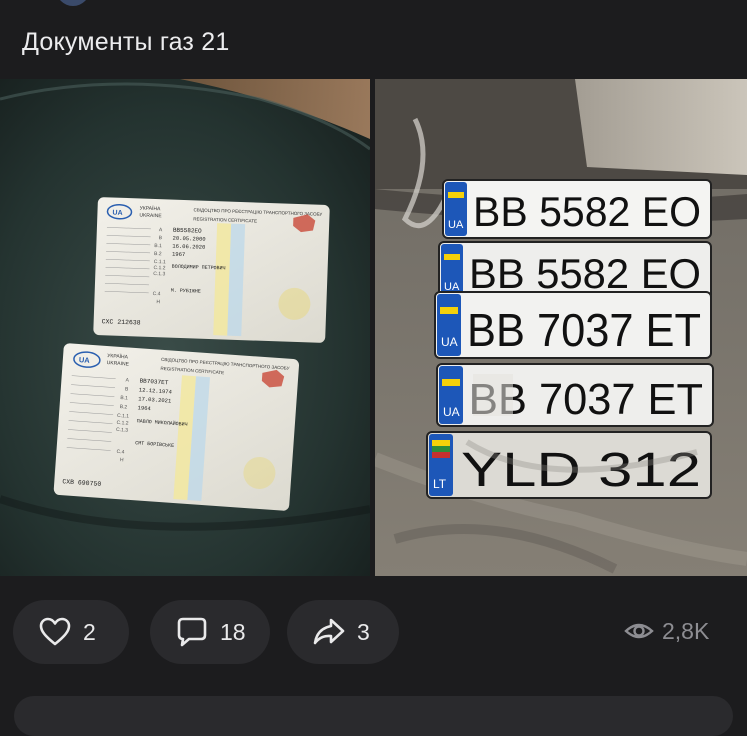 Image resolution: width=747 pixels, height=736 pixels. I want to click on comment-button: 18, so click(210, 632).